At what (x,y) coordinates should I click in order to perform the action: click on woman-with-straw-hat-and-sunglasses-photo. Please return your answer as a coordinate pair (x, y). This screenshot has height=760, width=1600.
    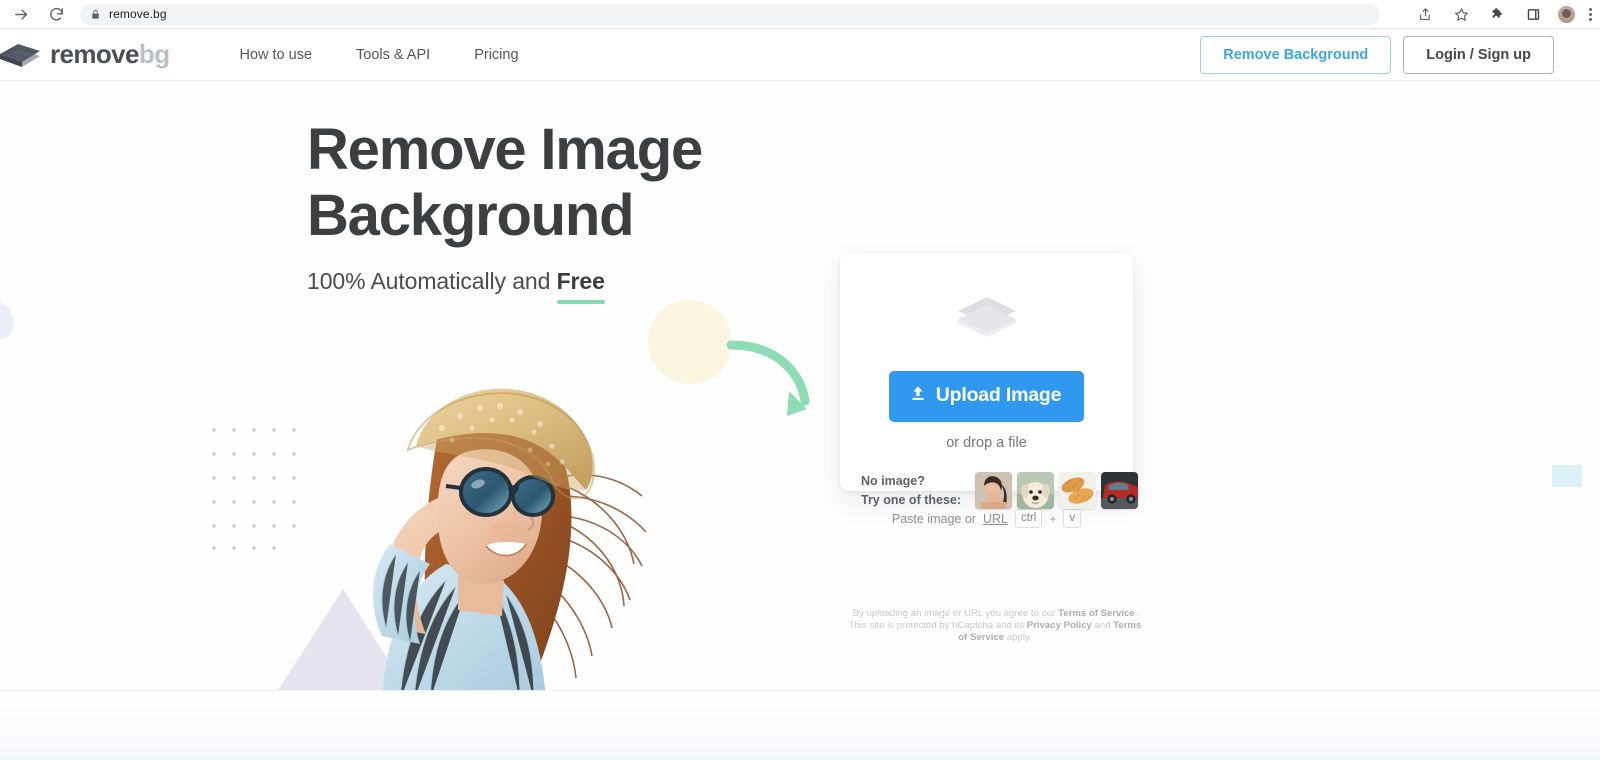
    Looking at the image, I should click on (477, 509).